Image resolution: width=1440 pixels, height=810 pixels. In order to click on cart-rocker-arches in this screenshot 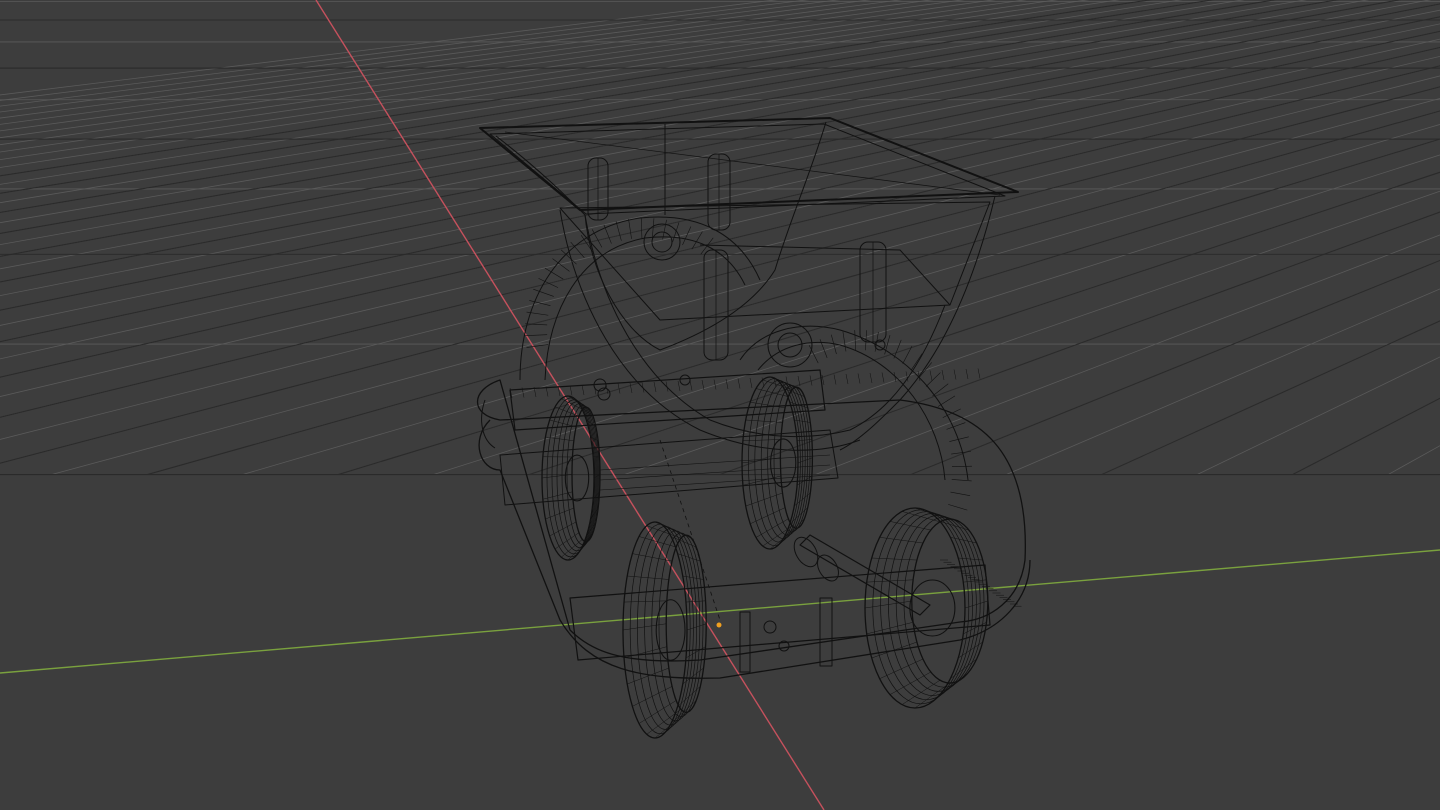, I will do `click(745, 363)`.